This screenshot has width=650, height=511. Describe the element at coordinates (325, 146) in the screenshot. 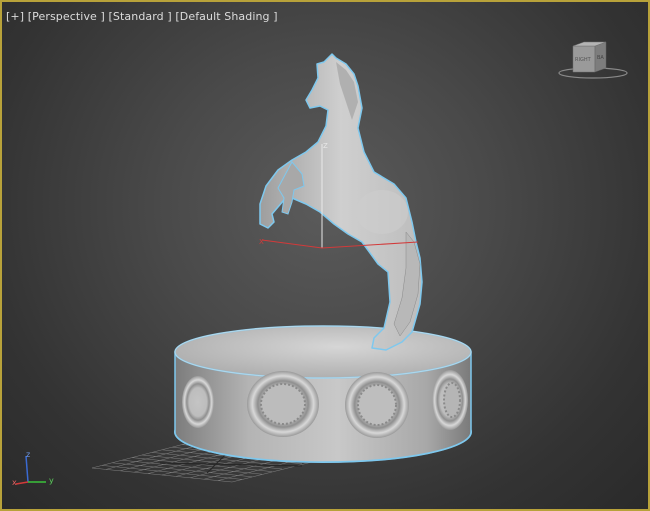

I see `gizmo-z-label: Z` at that location.